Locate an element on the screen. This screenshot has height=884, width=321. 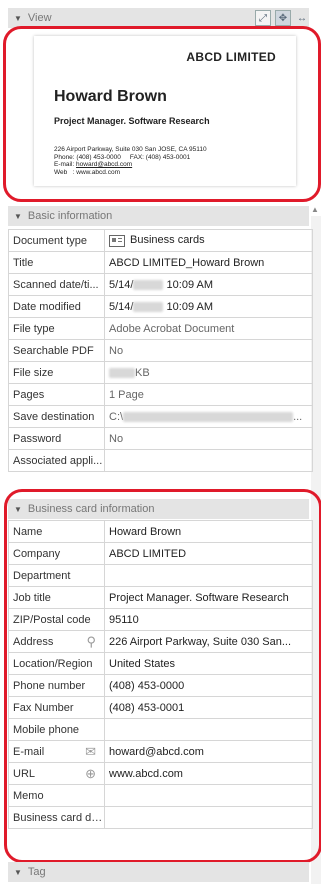
table-row: Name Howard Brown is located at coordinates (160, 531).